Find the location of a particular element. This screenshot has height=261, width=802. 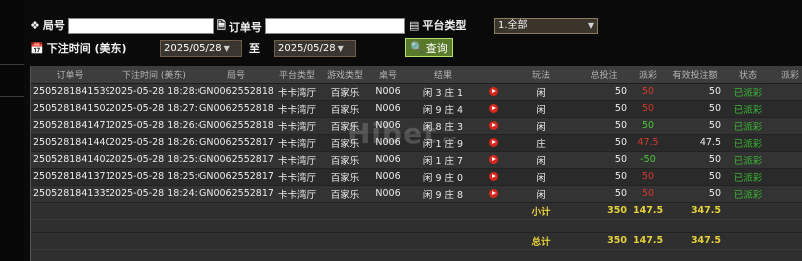

cell-bet-time: 2025-05-28 18:24:18 is located at coordinates (154, 194).